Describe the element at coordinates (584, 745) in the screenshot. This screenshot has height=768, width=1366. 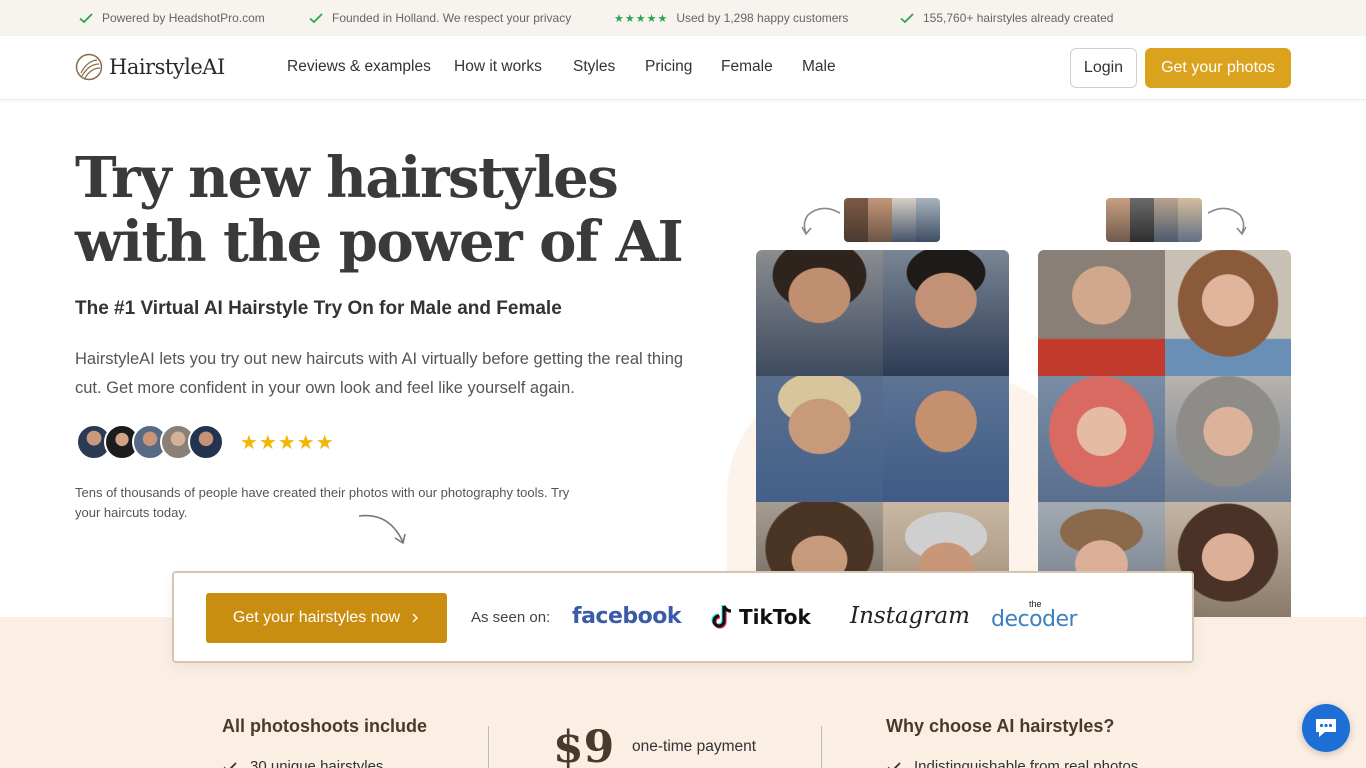
I see `price: $9` at that location.